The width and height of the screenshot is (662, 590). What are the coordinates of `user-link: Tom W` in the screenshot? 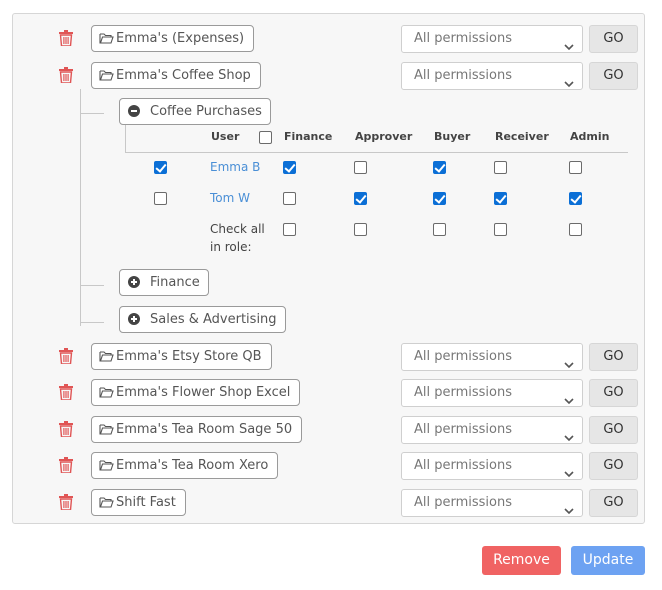 It's located at (230, 198).